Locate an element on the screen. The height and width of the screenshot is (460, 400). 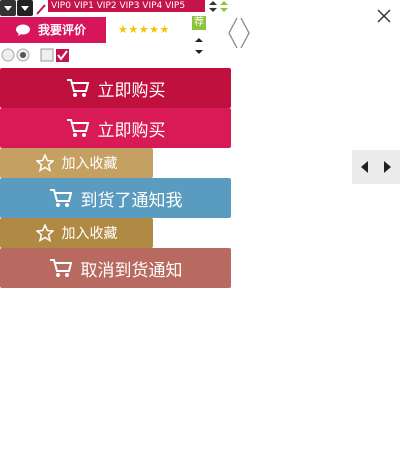
angle-brackets-icon is located at coordinates (239, 33).